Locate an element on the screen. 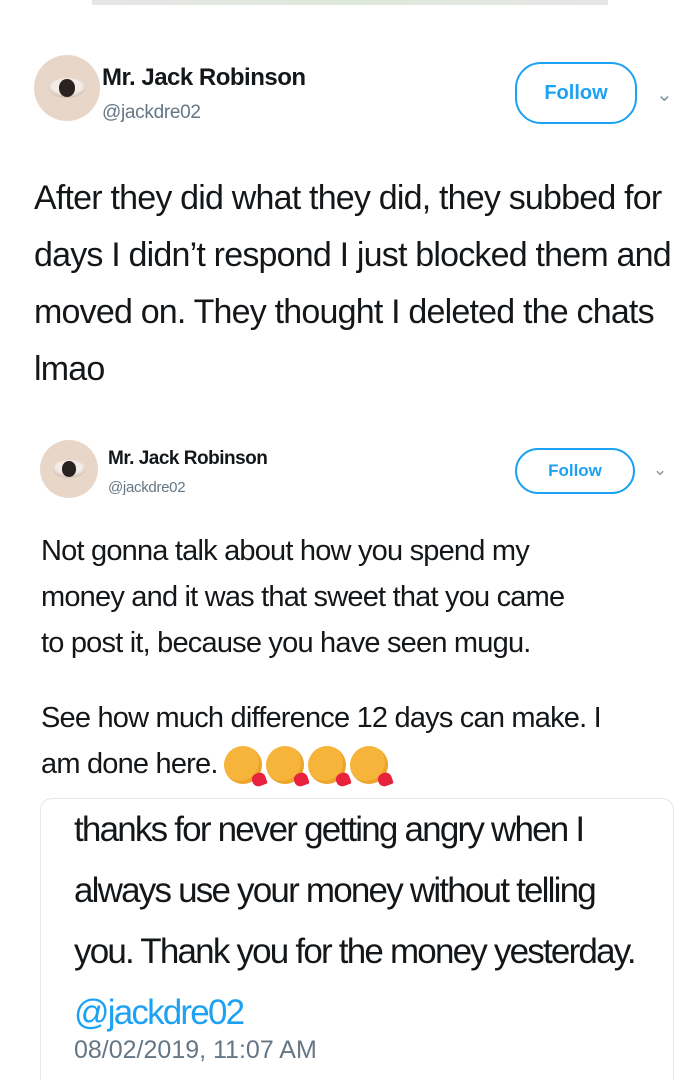 This screenshot has width=700, height=1080. avatar is located at coordinates (69, 469).